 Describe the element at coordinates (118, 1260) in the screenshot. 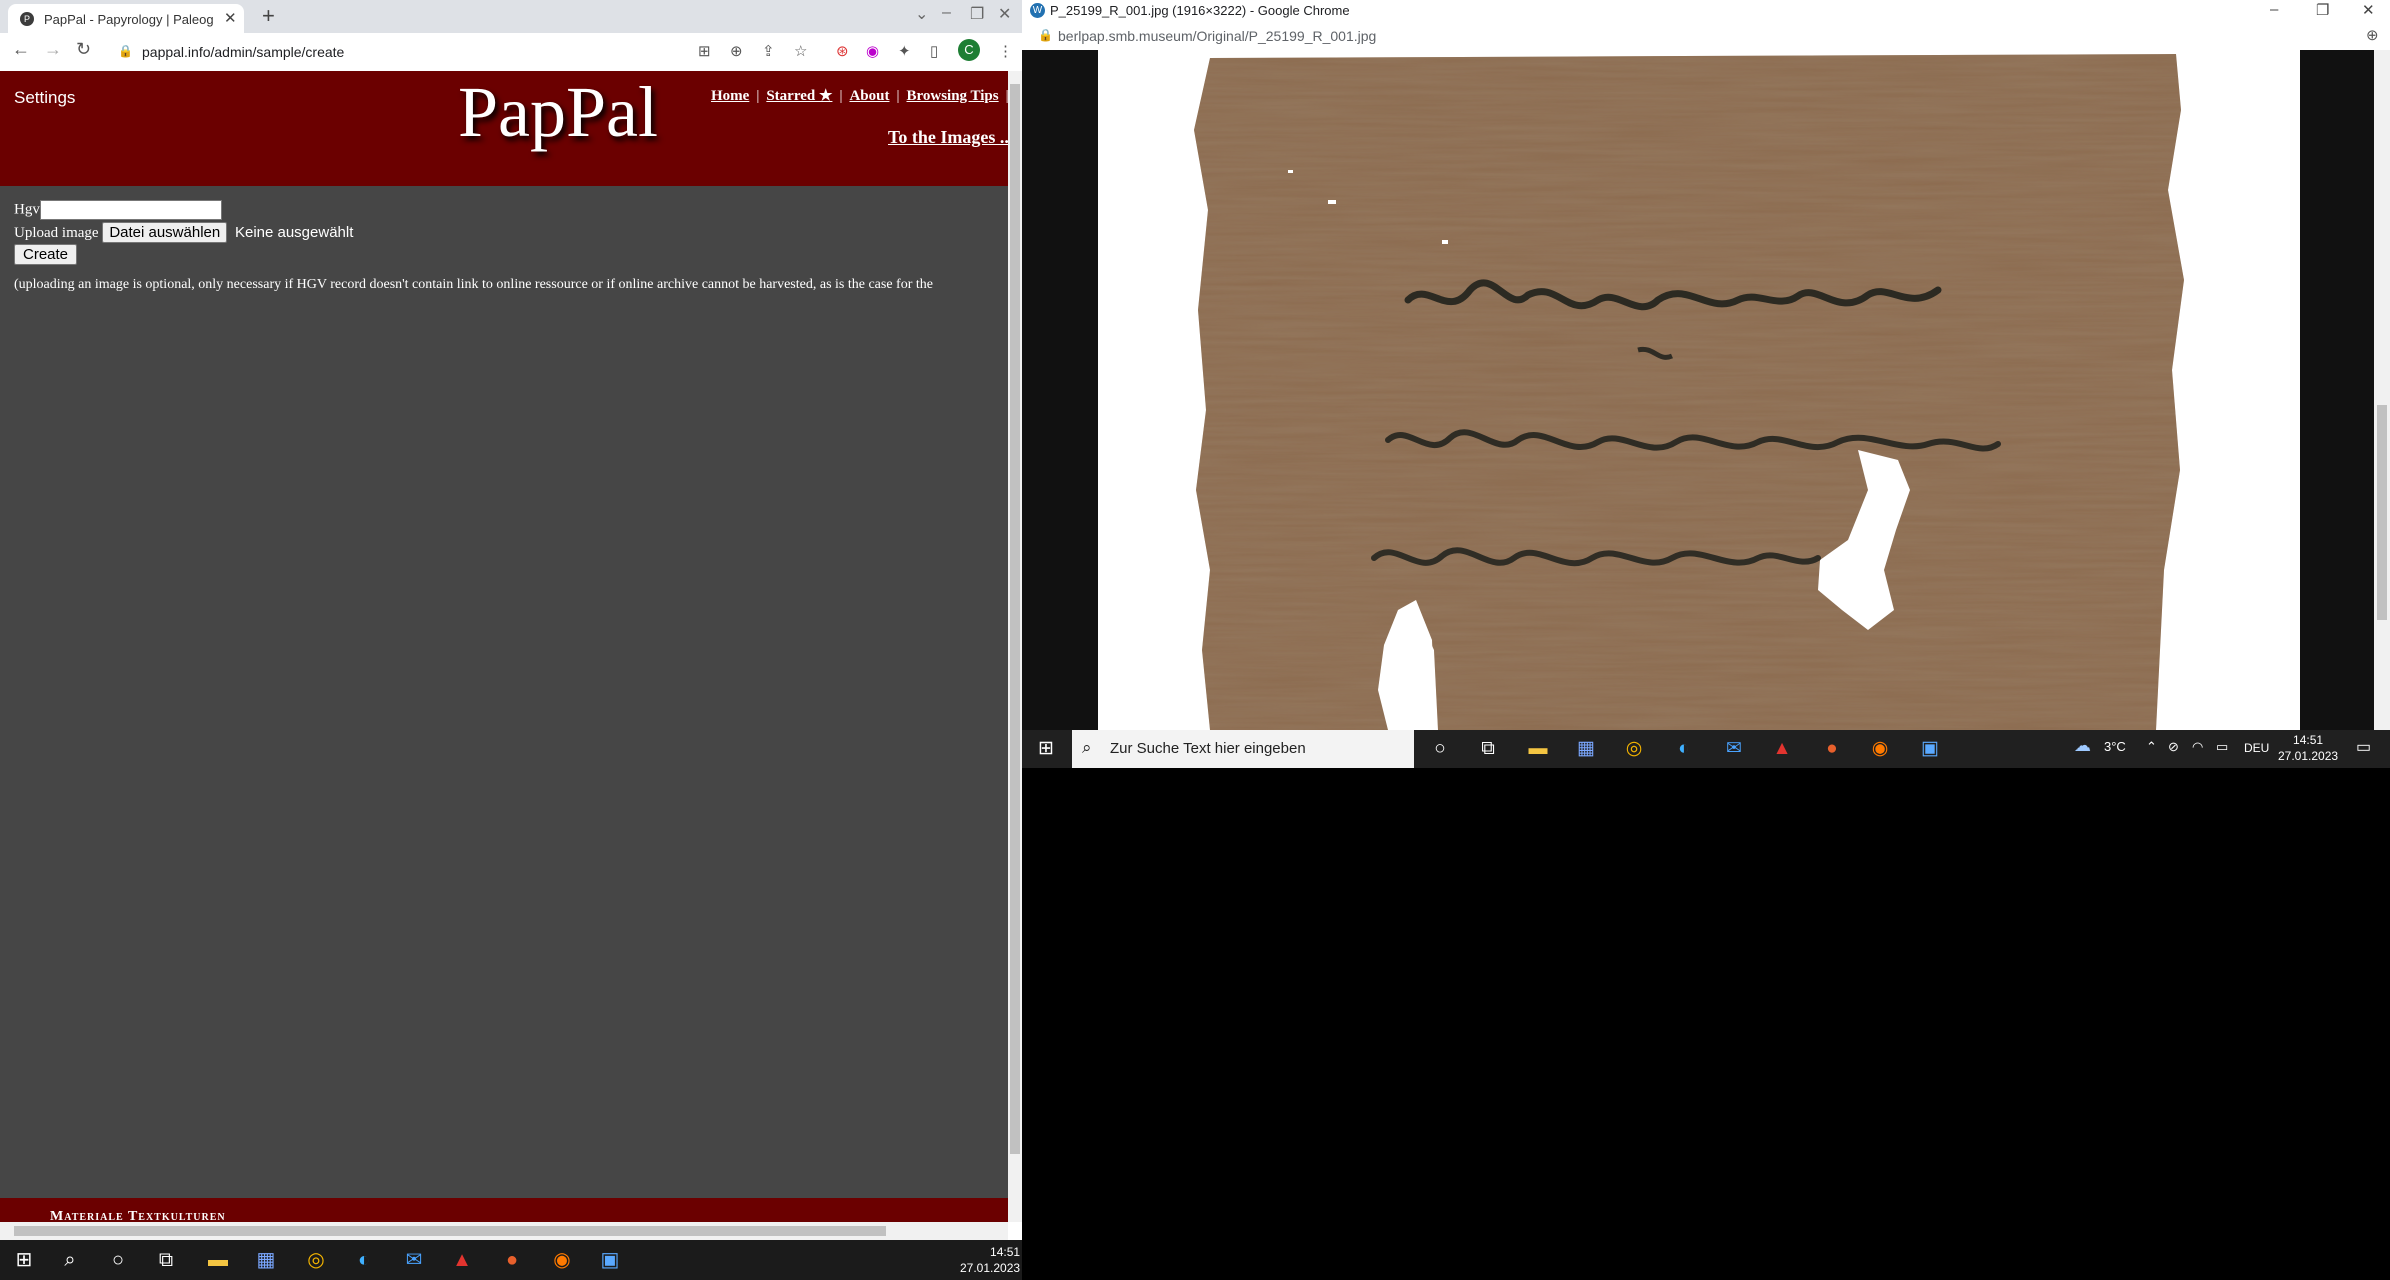

I see `cortana-icon: ○` at that location.